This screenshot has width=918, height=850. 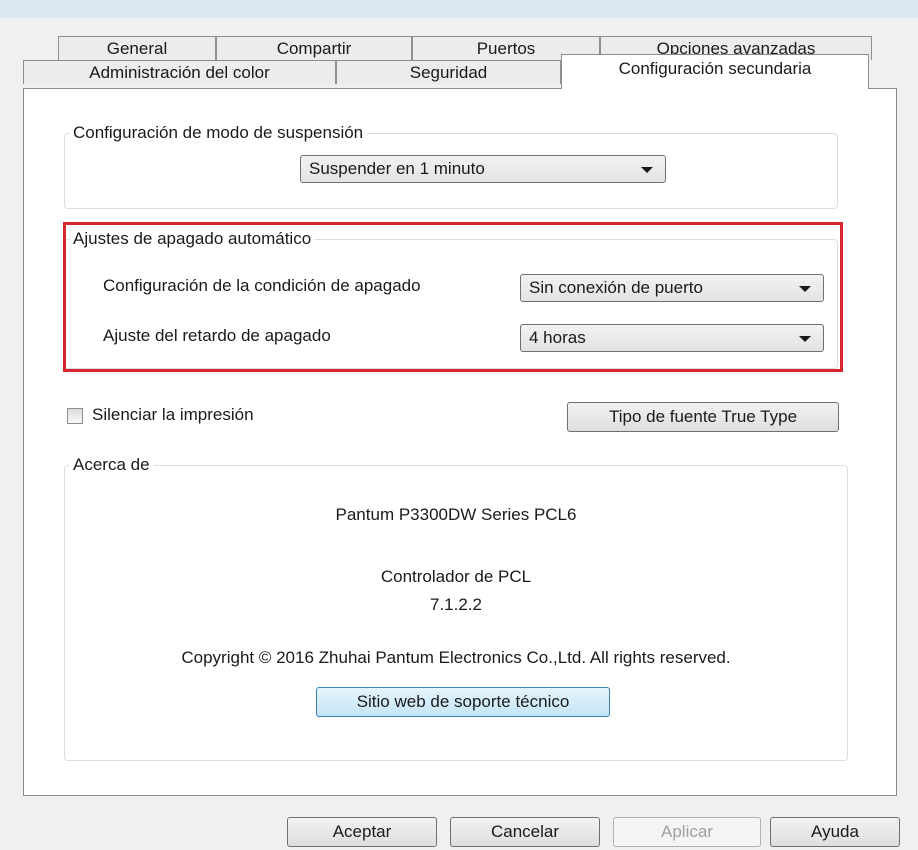 What do you see at coordinates (456, 604) in the screenshot?
I see `driver-version: 7.1.2.2` at bounding box center [456, 604].